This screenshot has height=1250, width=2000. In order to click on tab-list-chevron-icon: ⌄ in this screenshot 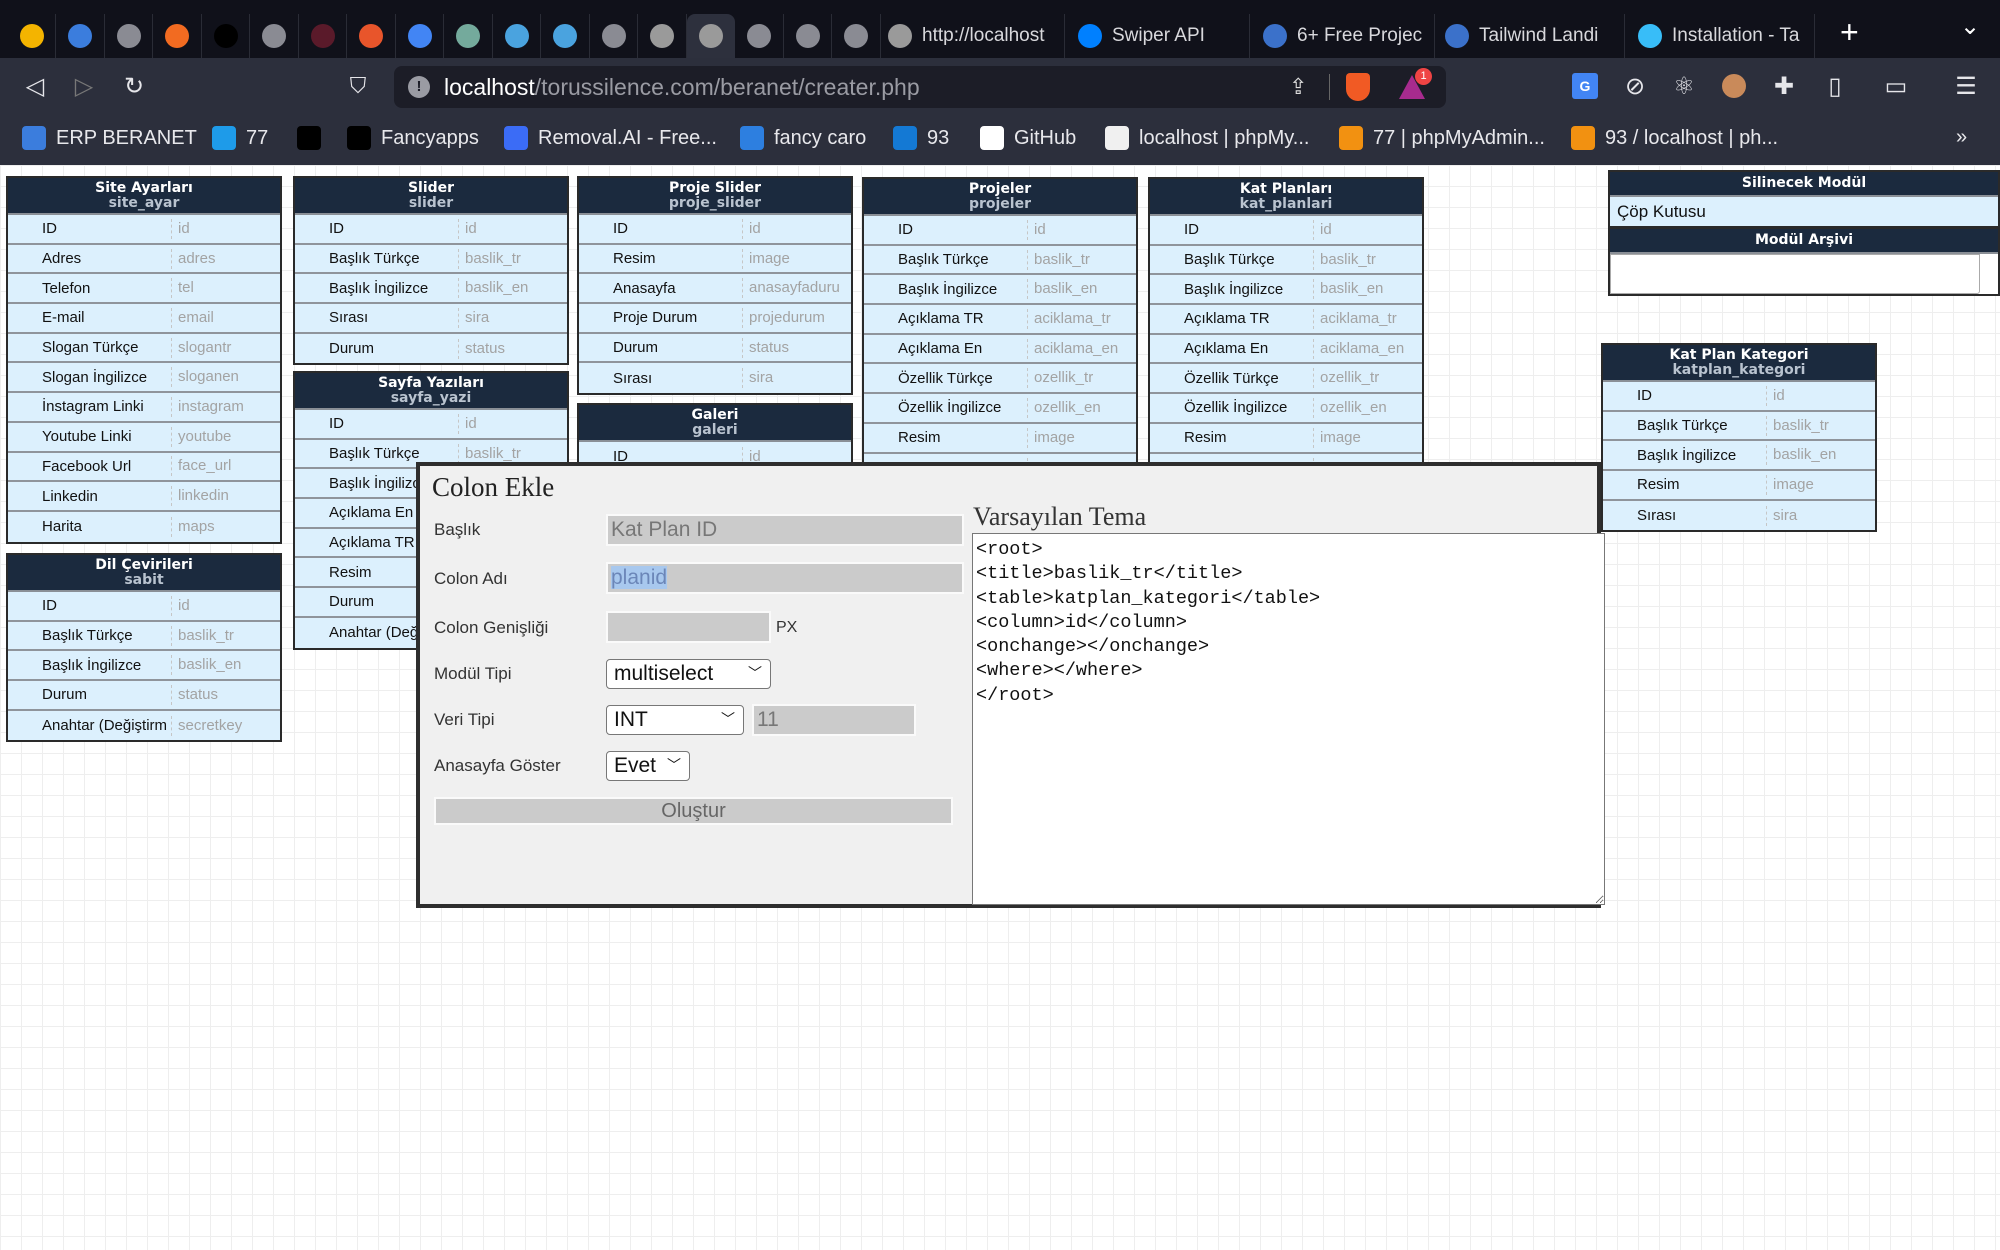, I will do `click(1970, 26)`.